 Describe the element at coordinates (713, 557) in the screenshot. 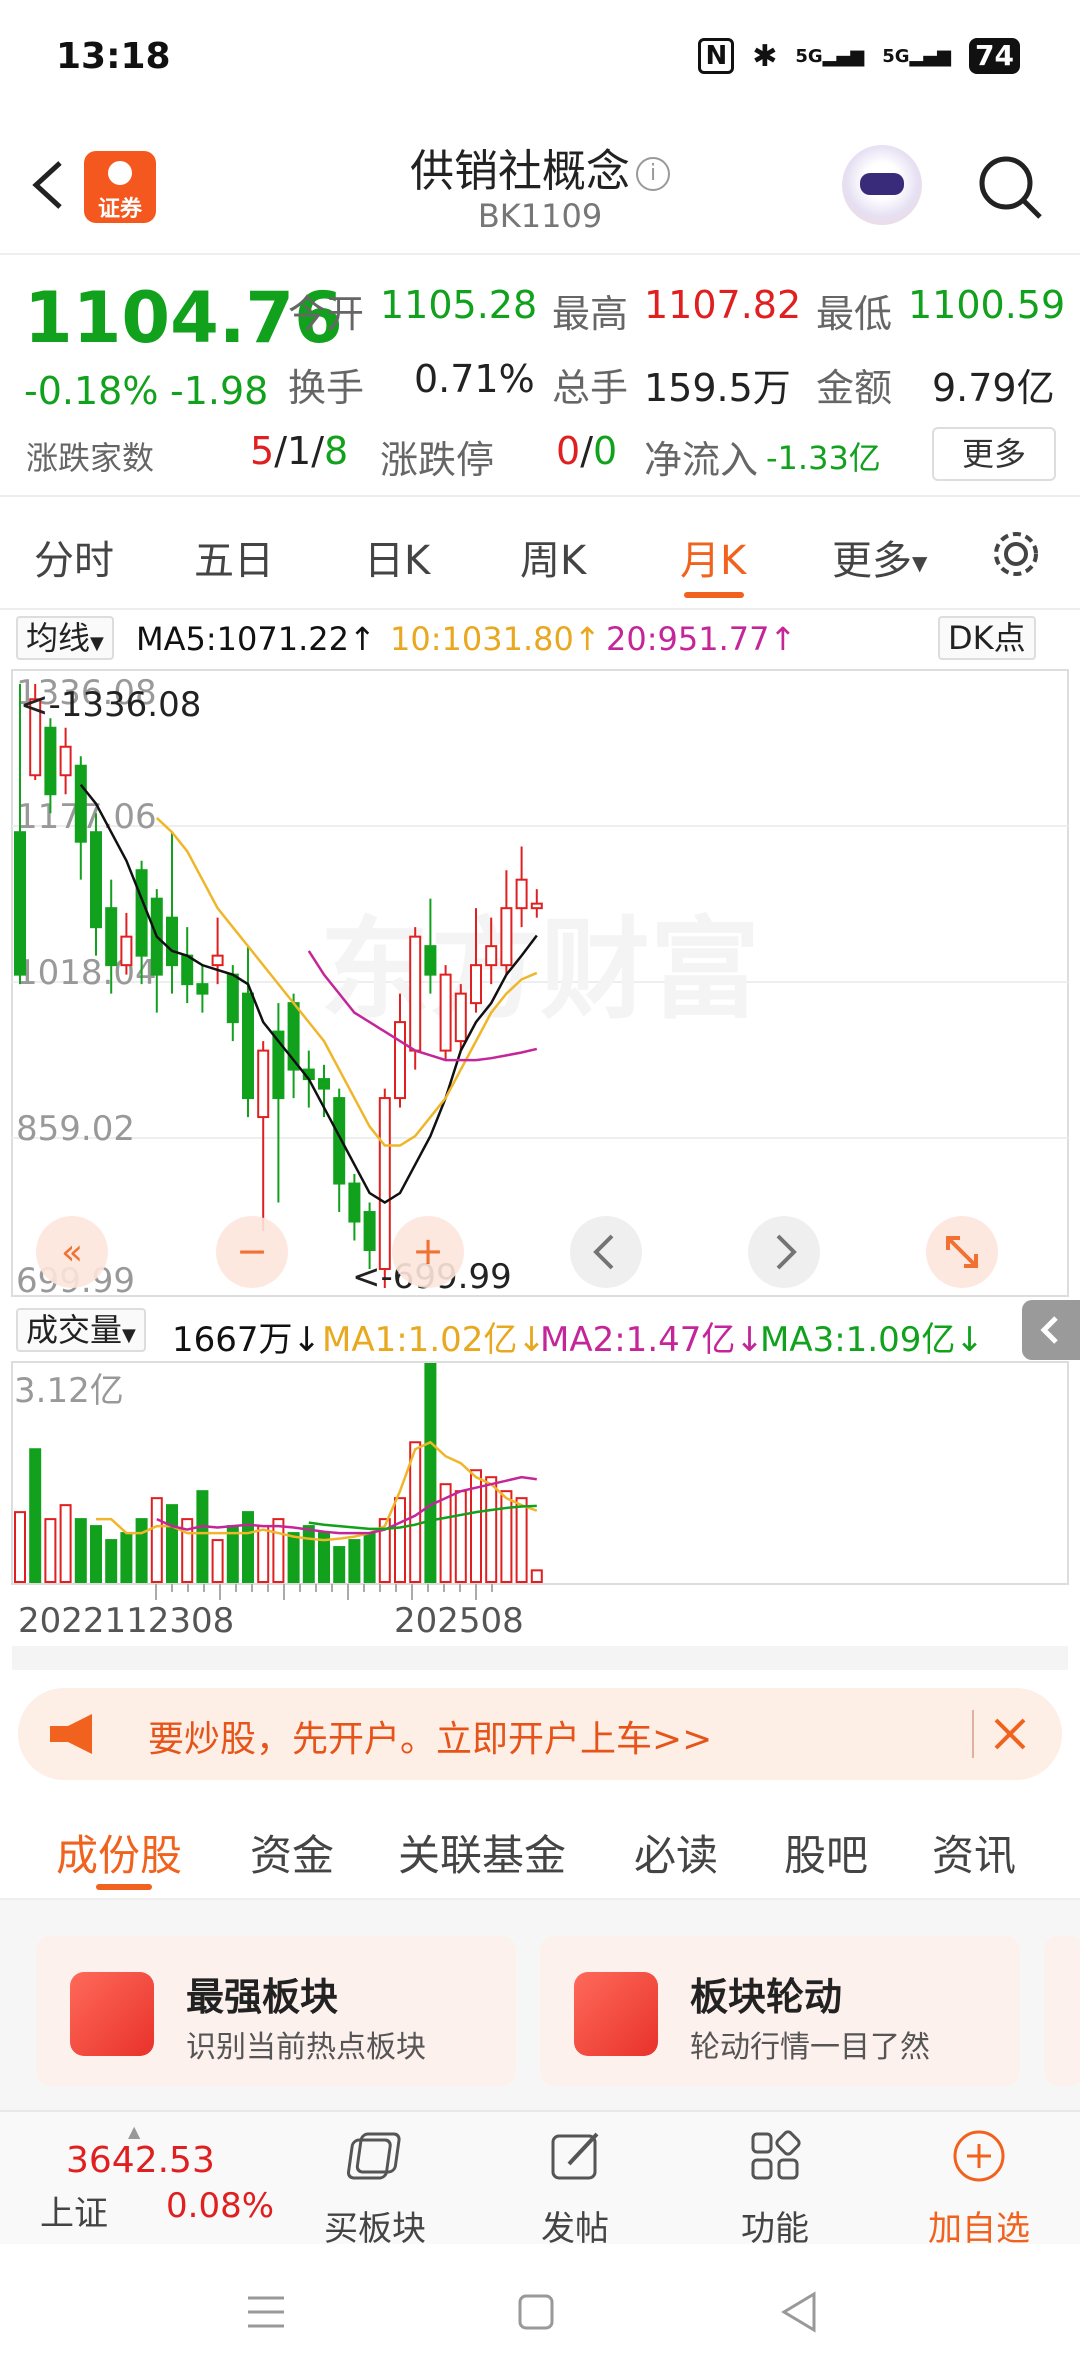

I see `tab-monthly-k: 月K` at that location.